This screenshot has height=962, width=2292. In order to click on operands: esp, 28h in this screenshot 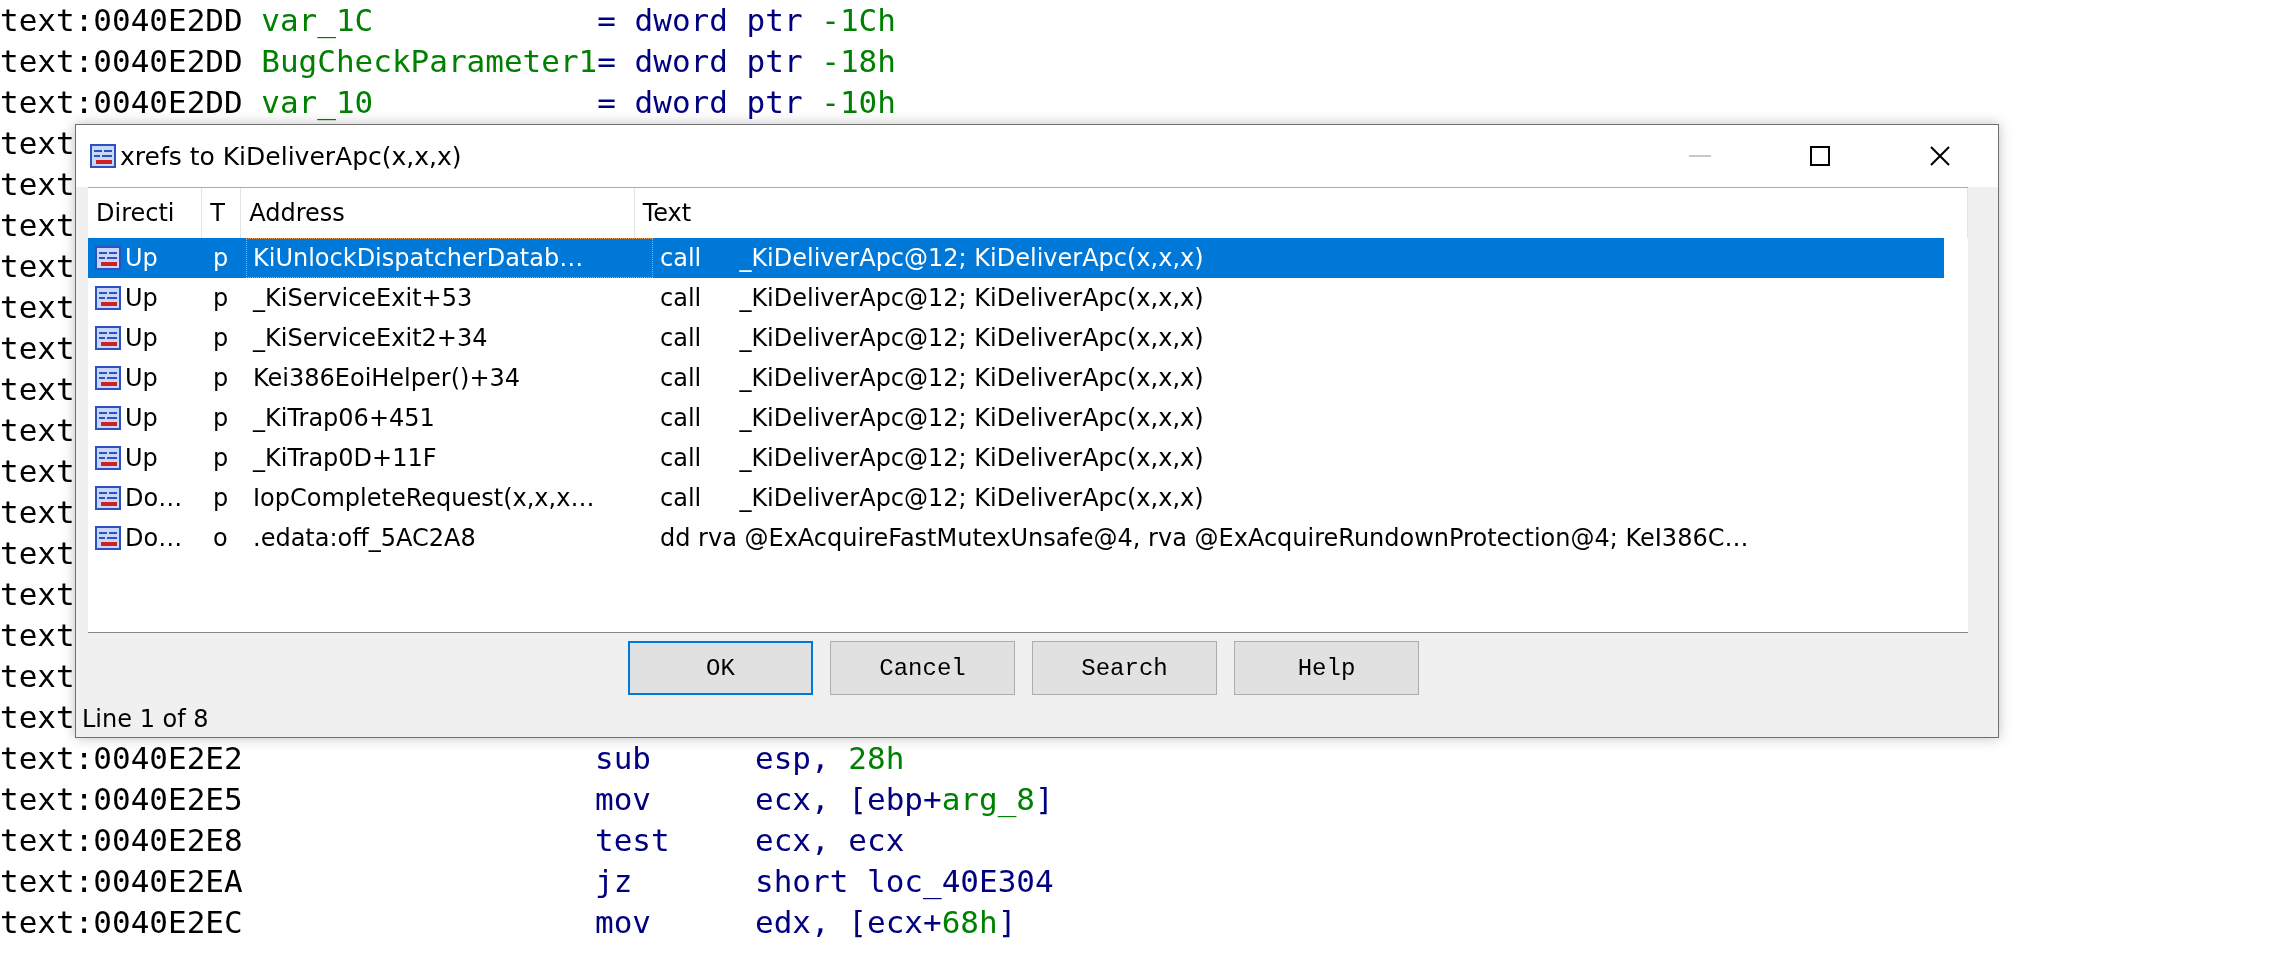, I will do `click(830, 758)`.